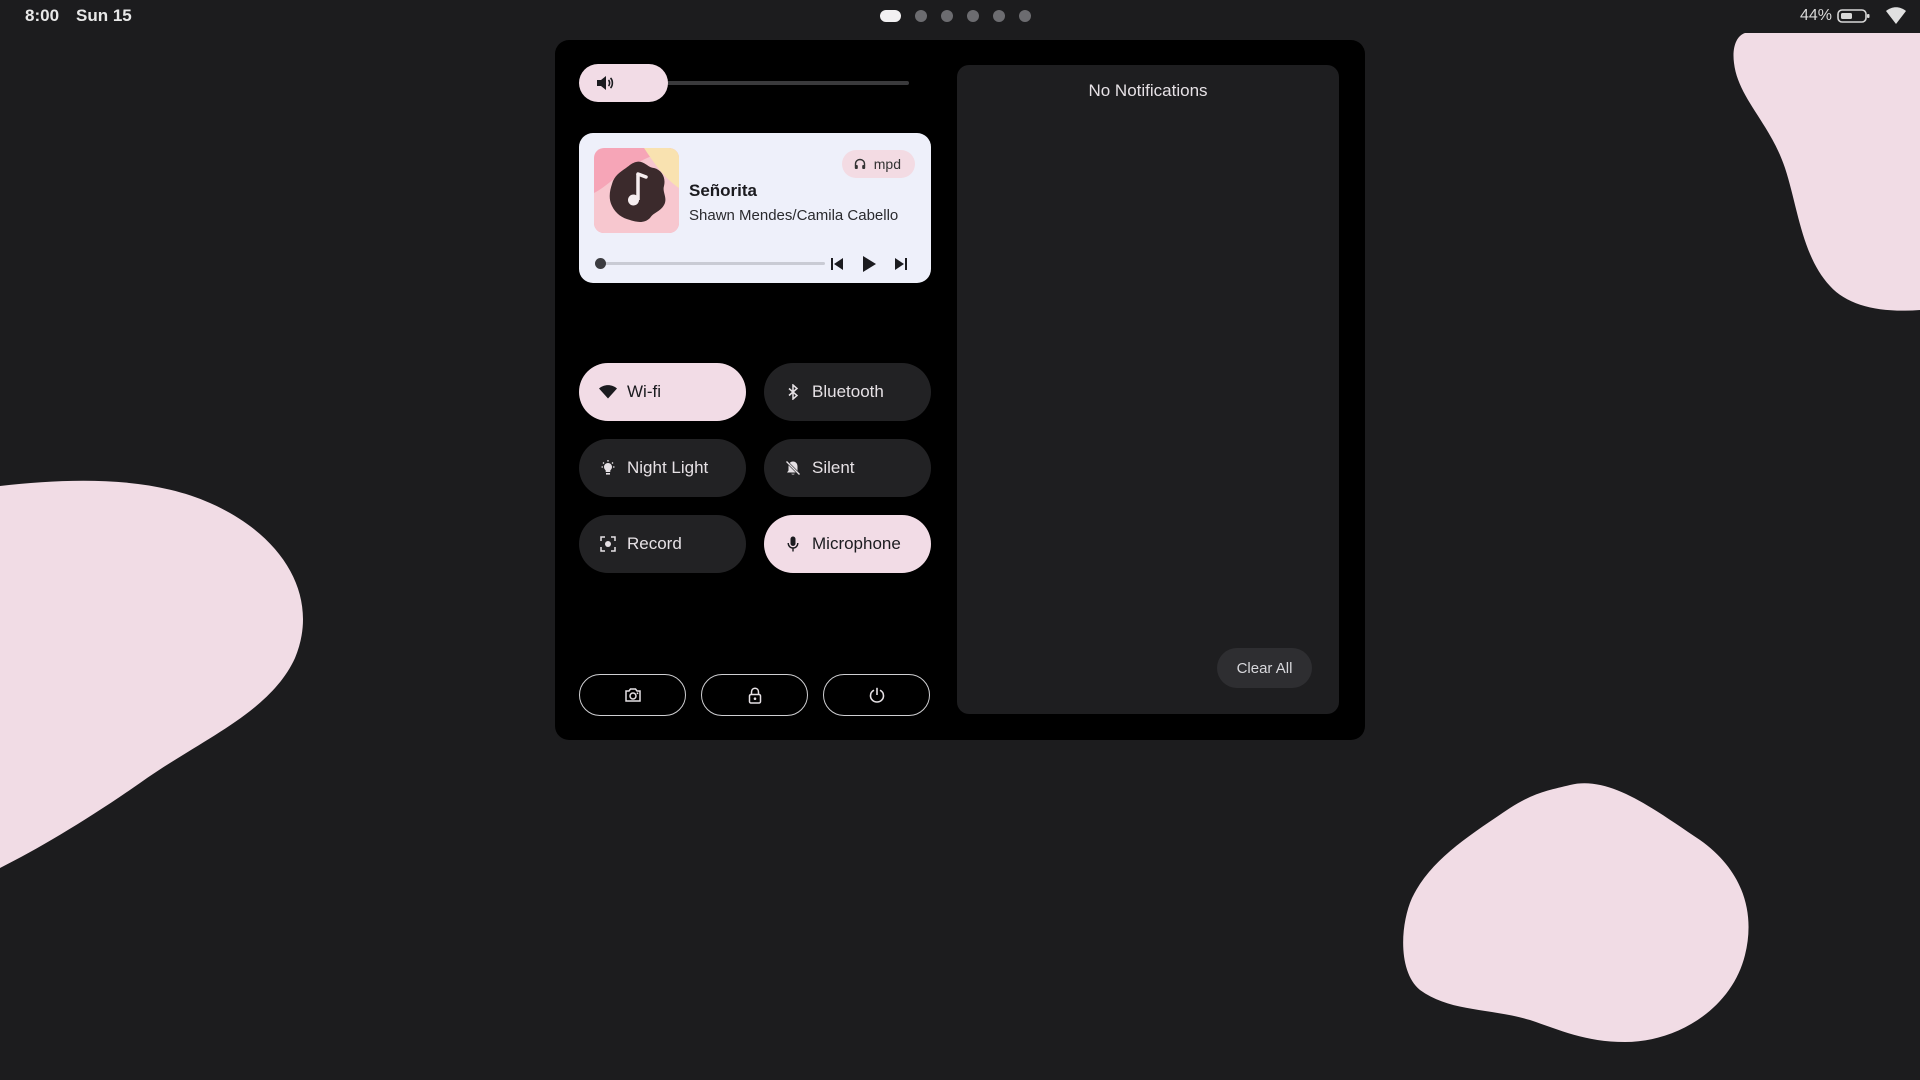  I want to click on toggle-label: Microphone, so click(856, 543).